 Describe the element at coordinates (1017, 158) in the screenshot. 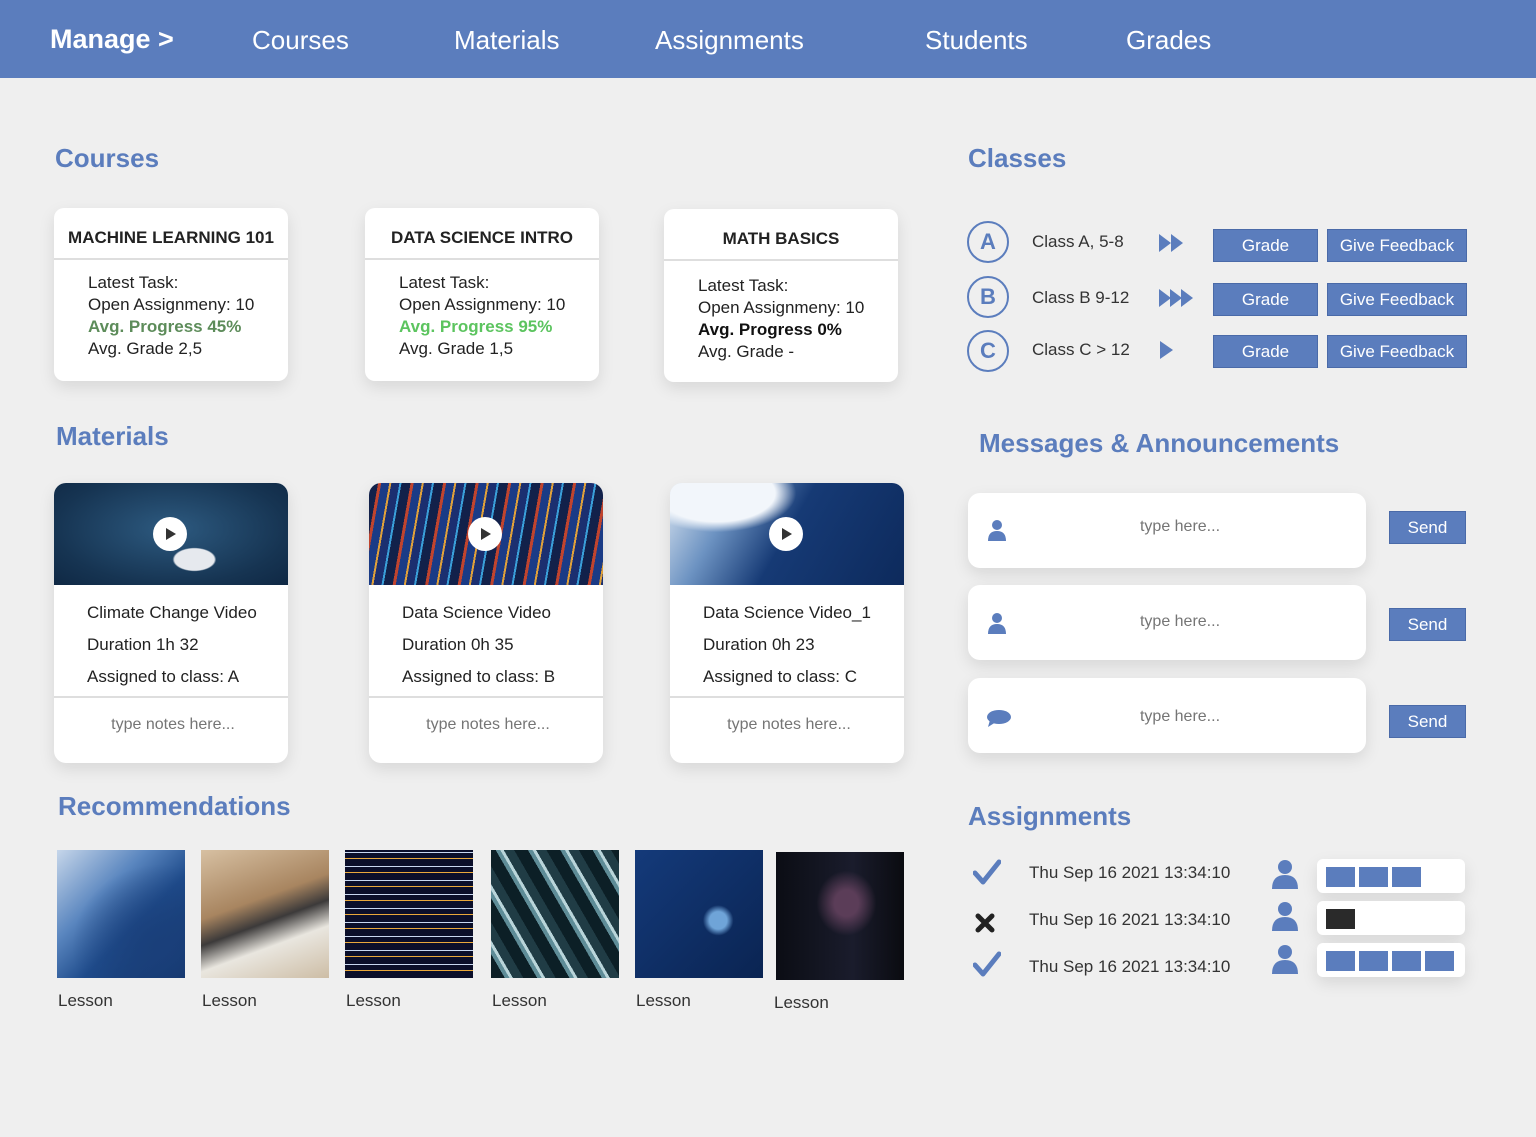

I see `classes-heading: Classes` at that location.